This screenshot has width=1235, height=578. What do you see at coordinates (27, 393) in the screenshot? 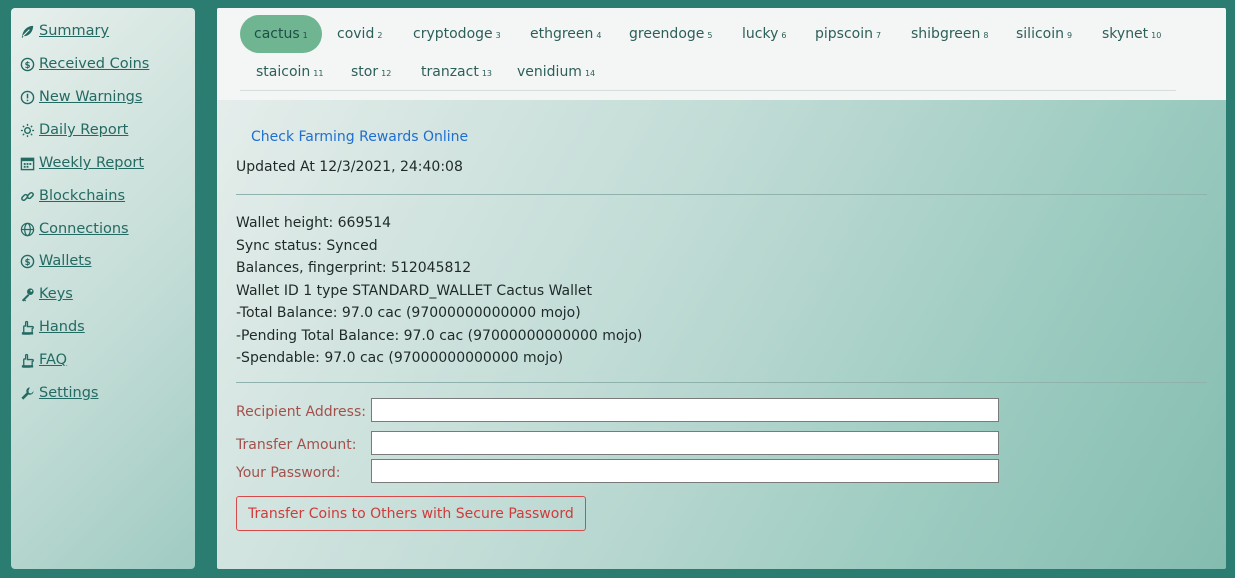
I see `wrench-icon` at bounding box center [27, 393].